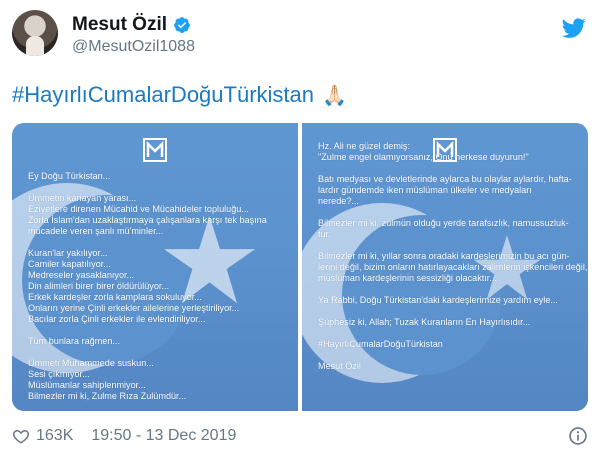 This screenshot has height=456, width=600. I want to click on timestamp: 19:50 - 13 Dec 2019, so click(163, 436).